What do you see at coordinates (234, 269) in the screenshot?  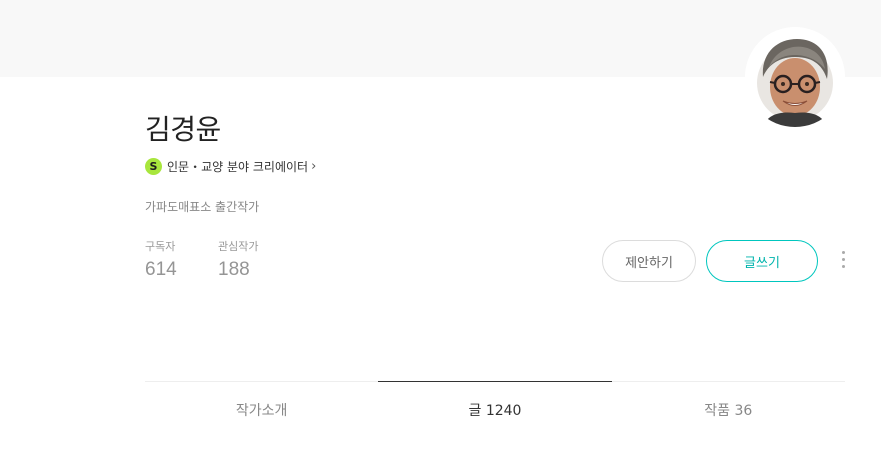 I see `interest-authors-count: 188` at bounding box center [234, 269].